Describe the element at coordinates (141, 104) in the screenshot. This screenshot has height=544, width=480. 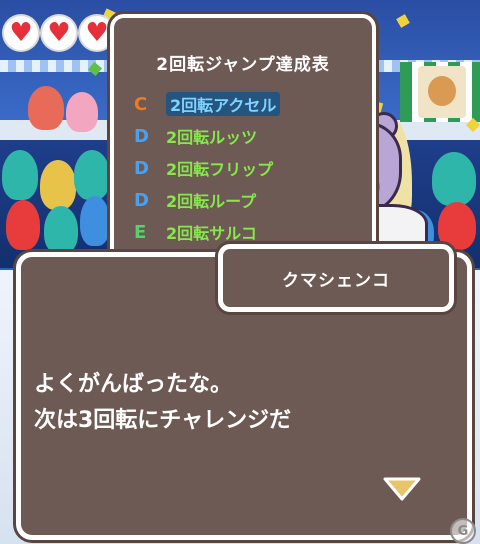
I see `grade-label: C` at that location.